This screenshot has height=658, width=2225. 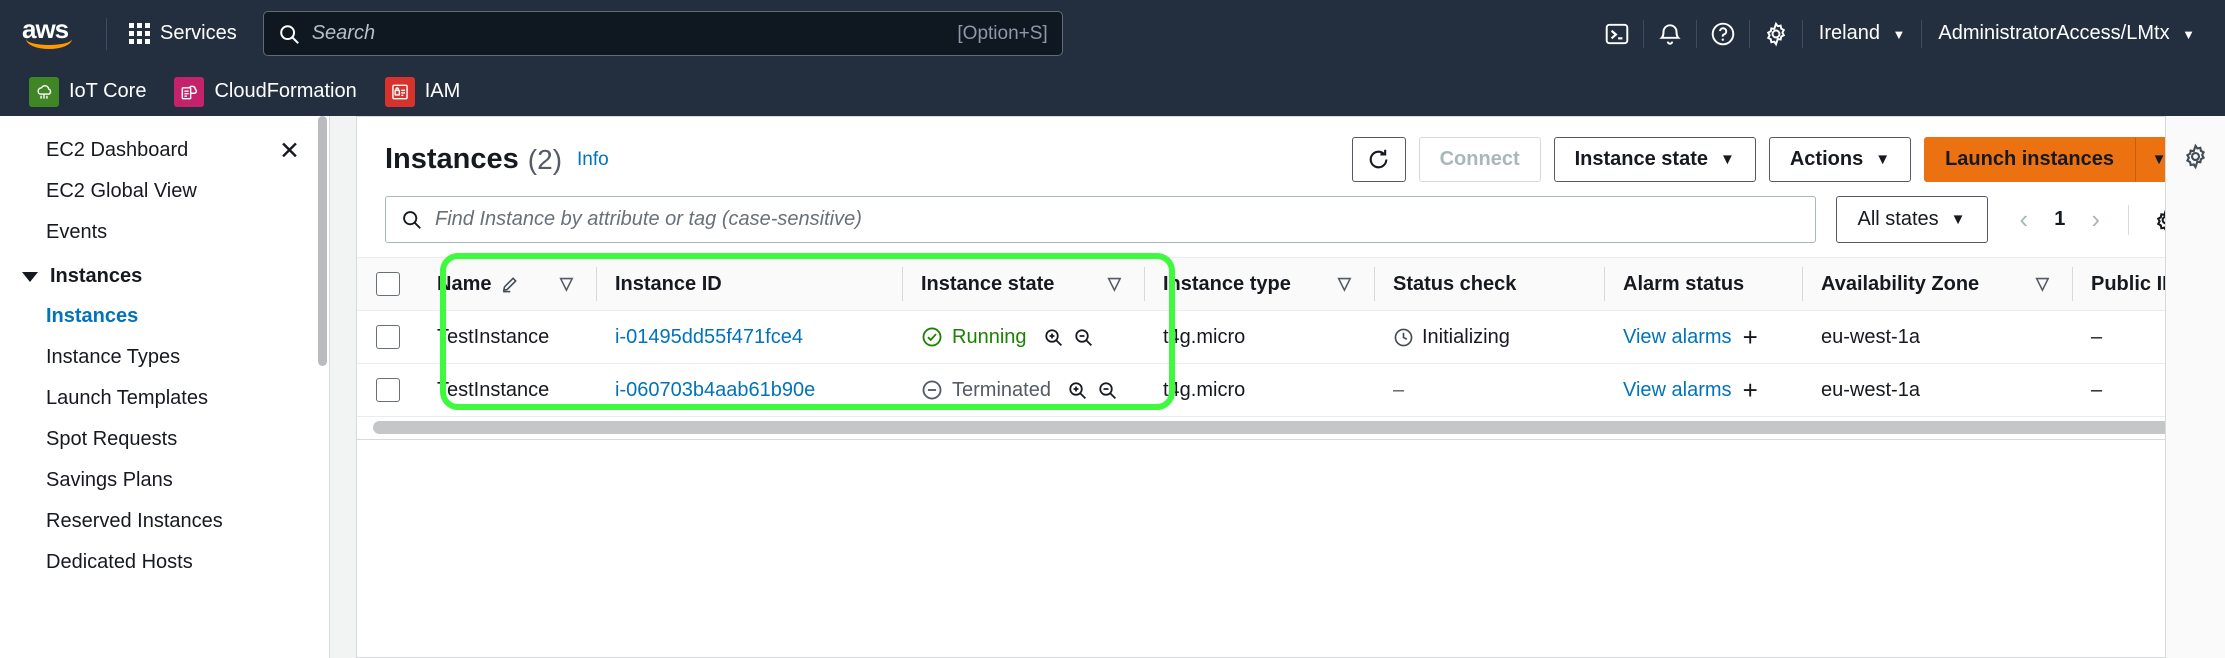 What do you see at coordinates (165, 521) in the screenshot?
I see `sidebar-item-reserved-instances: Reserved Instances` at bounding box center [165, 521].